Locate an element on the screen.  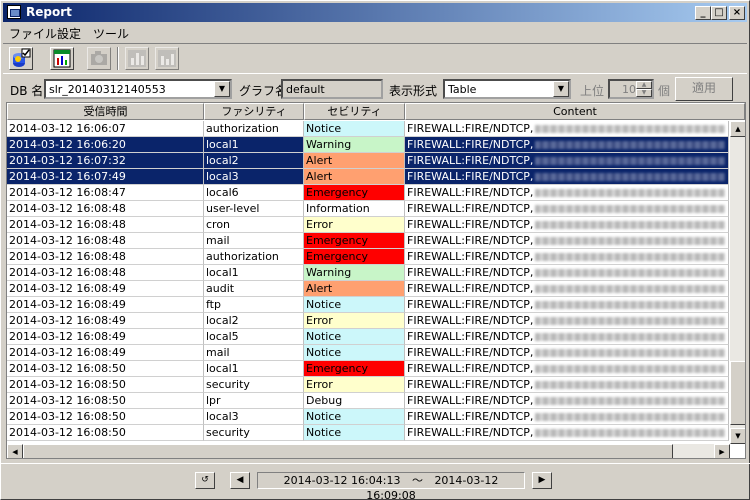
column-header-time: 受信時間 is located at coordinates (105, 111).